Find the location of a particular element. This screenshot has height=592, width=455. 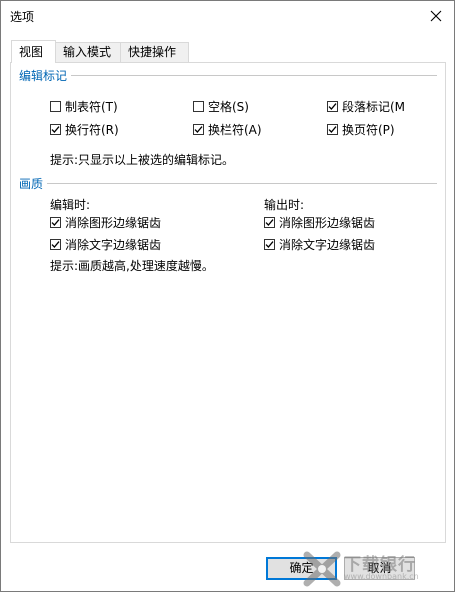

checkbox-edit-antialias-text: 消除文字边缘锯齿 is located at coordinates (105, 244).